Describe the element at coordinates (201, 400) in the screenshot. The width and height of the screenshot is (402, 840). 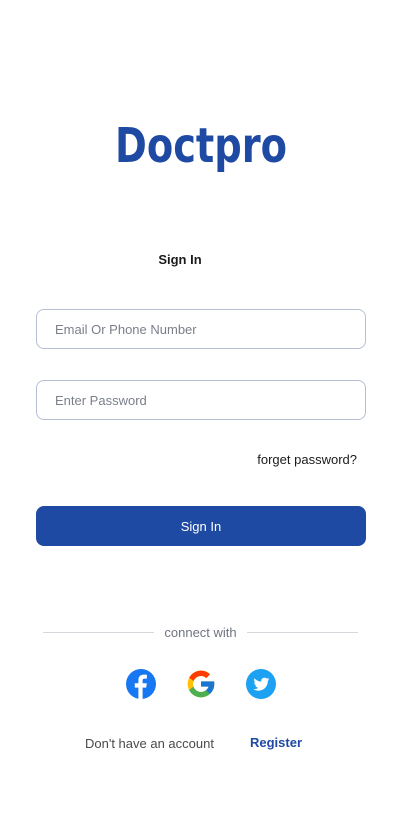
I see `password-field` at that location.